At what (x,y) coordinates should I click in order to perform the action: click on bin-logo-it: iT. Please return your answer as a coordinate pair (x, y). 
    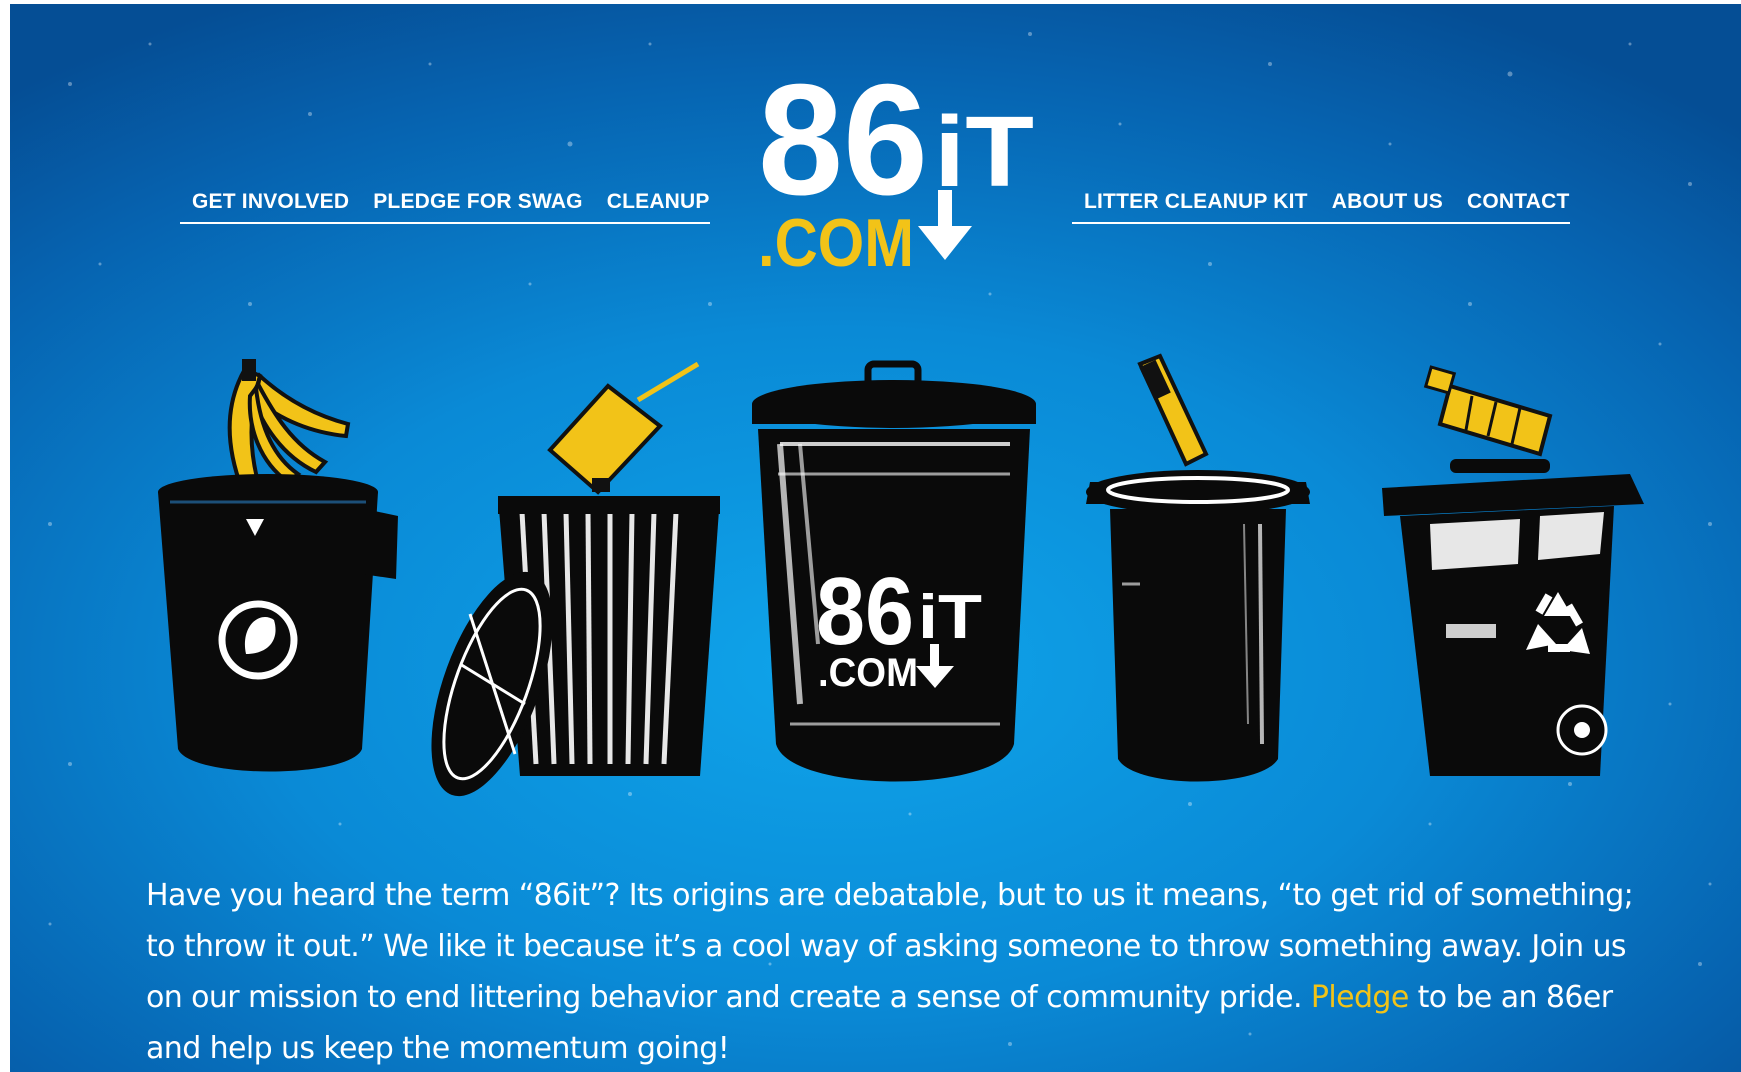
    Looking at the image, I should click on (950, 617).